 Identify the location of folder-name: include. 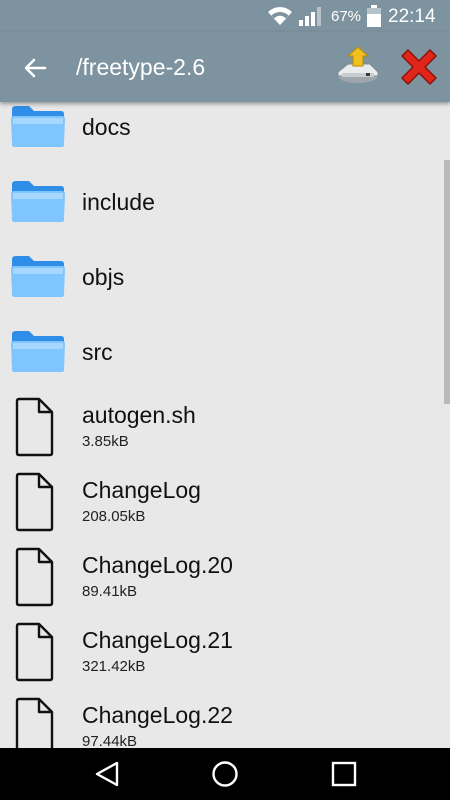
(118, 202).